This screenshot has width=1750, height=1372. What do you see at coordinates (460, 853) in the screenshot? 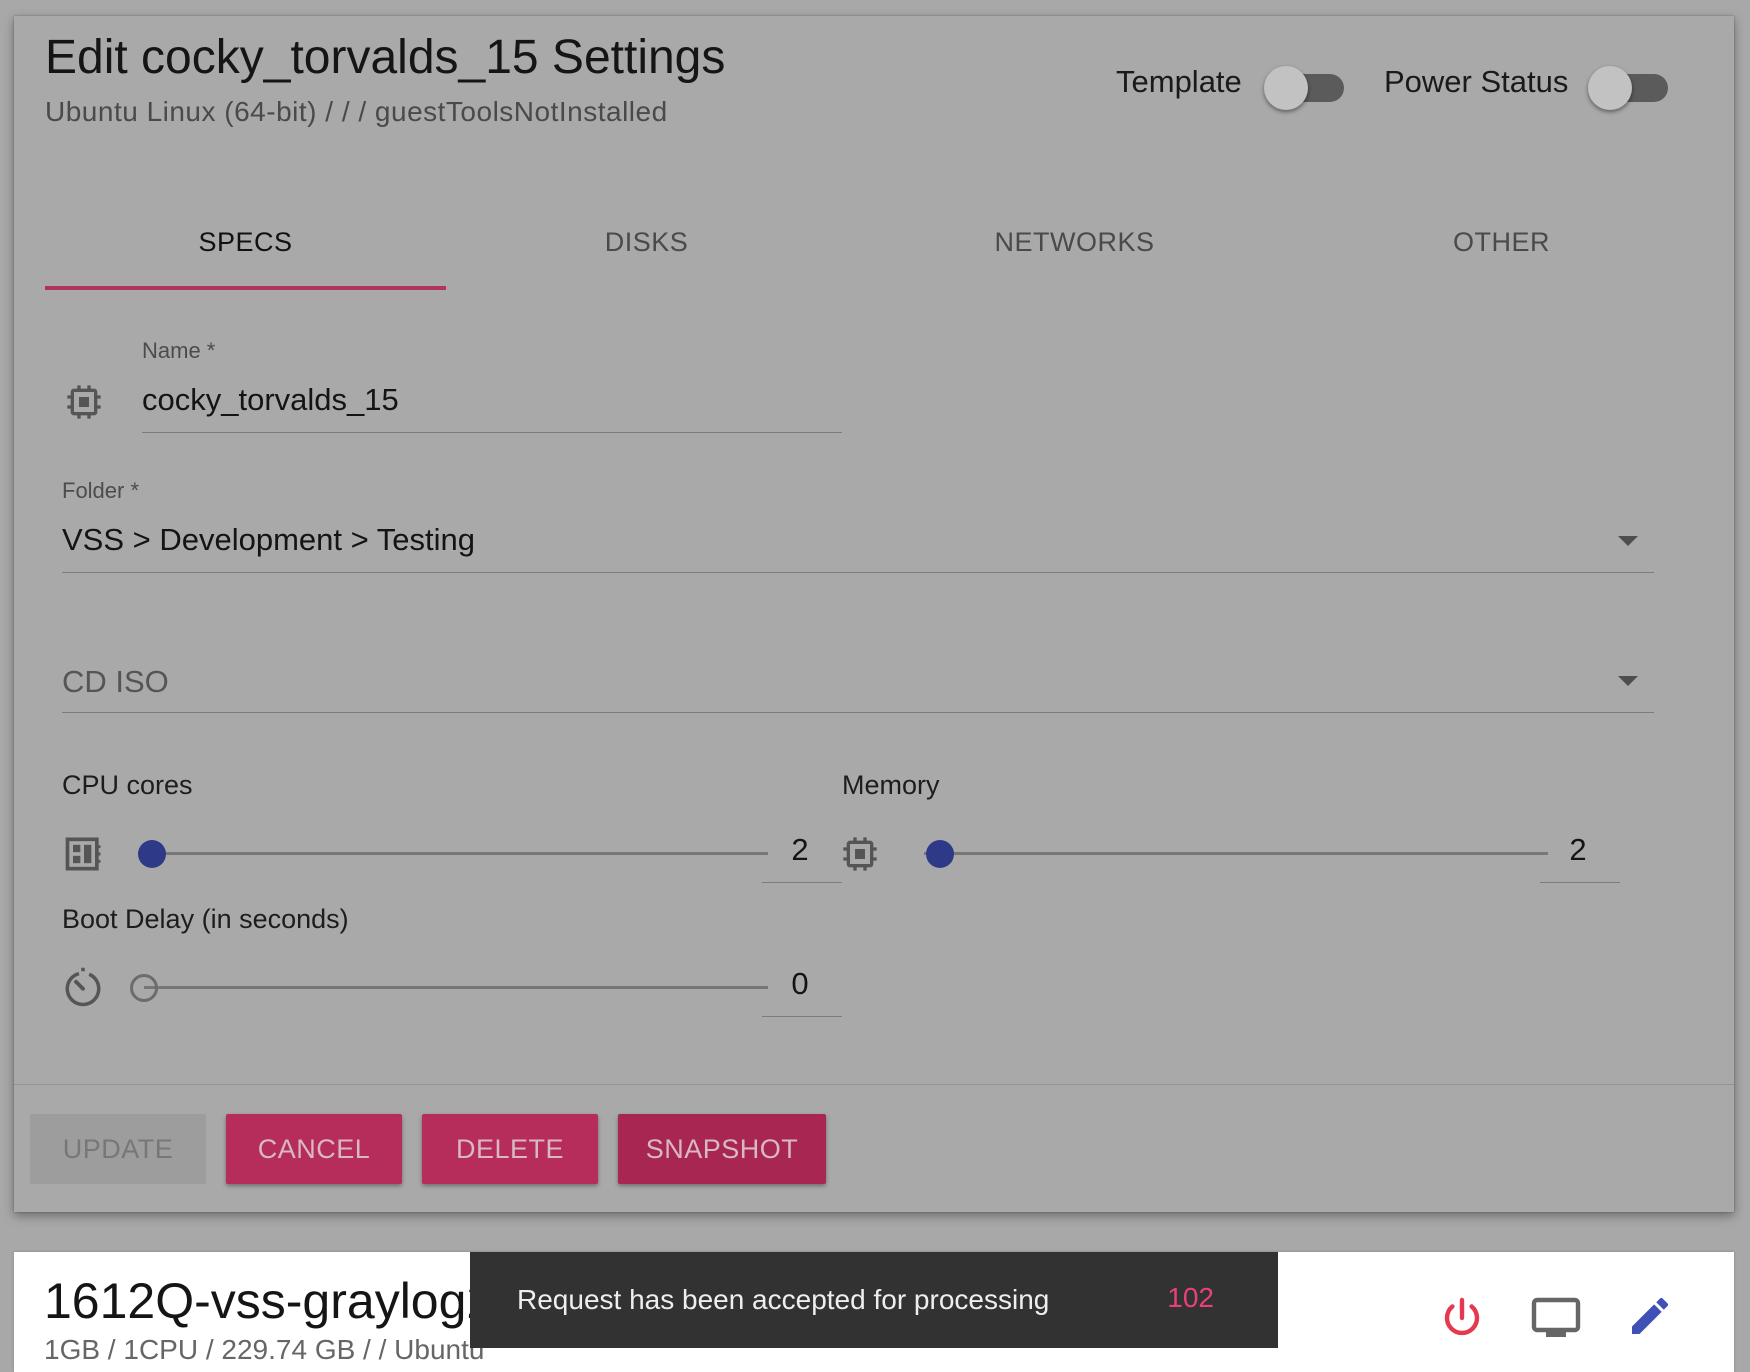
I see `cpu-cores-slider-track` at bounding box center [460, 853].